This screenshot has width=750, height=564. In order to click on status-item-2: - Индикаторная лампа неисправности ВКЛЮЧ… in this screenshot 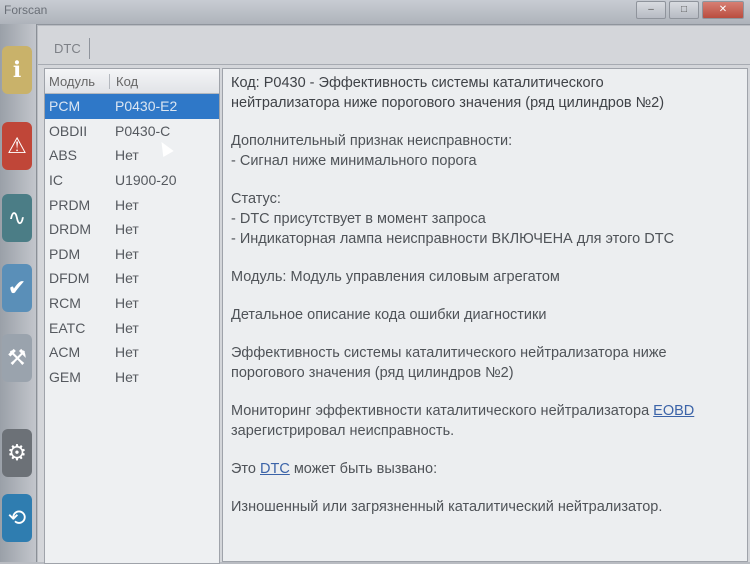, I will do `click(453, 239)`.